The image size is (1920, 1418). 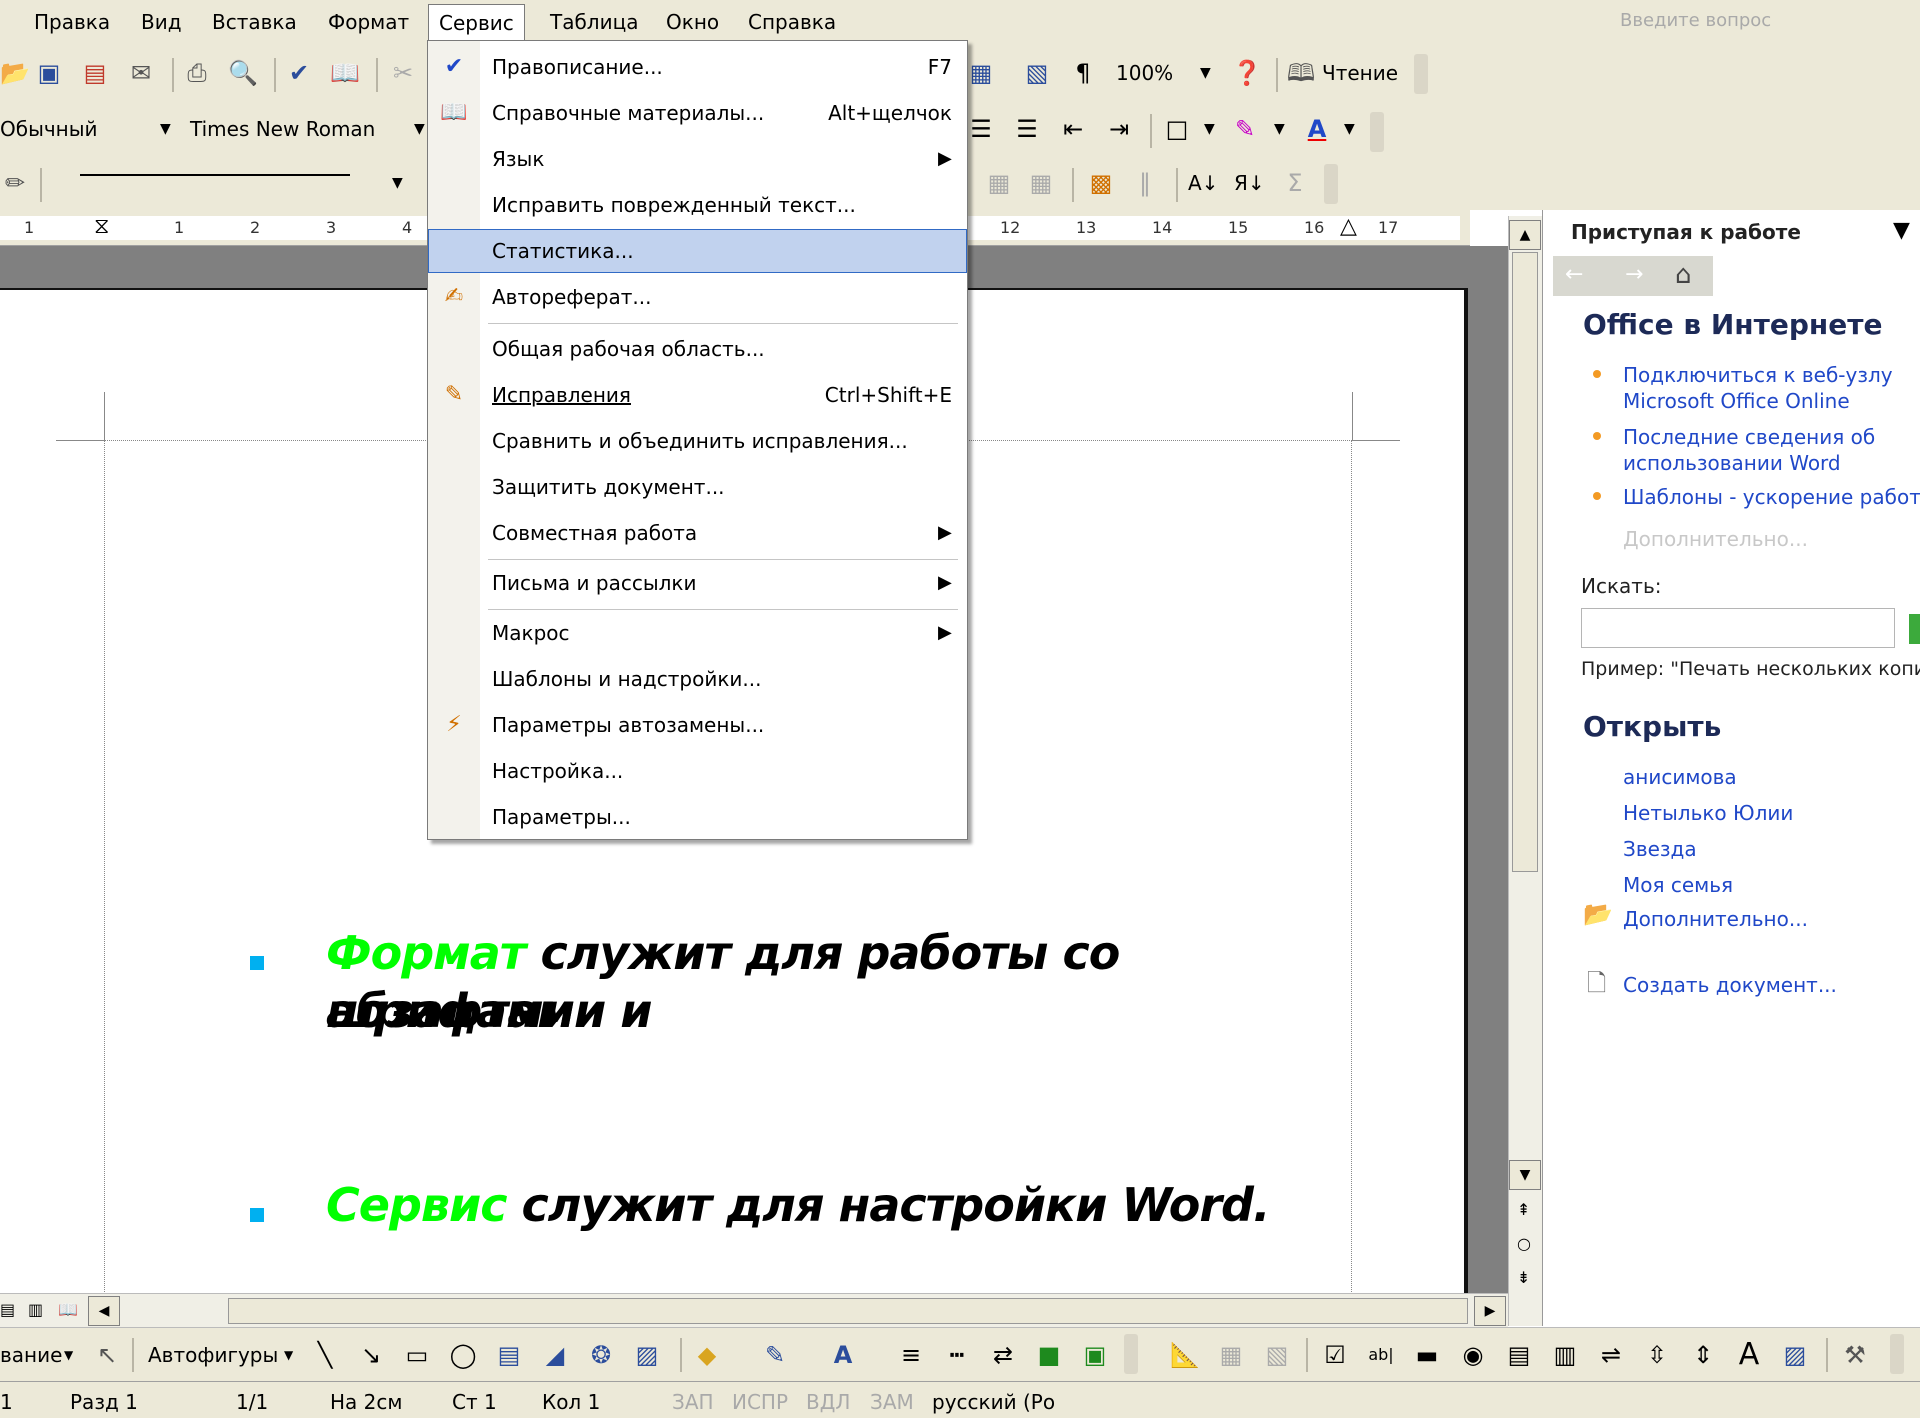 What do you see at coordinates (31, 1355) in the screenshot?
I see `drawing-menu-button: вание` at bounding box center [31, 1355].